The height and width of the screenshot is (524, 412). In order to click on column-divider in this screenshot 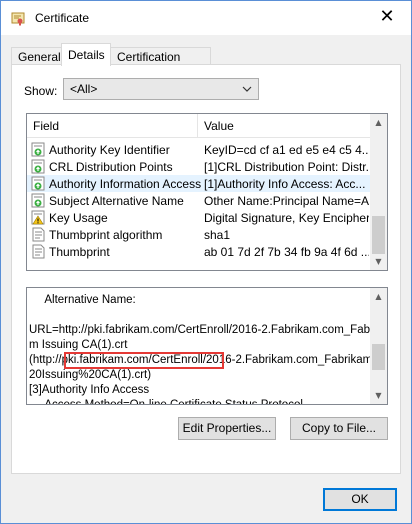, I will do `click(197, 126)`.